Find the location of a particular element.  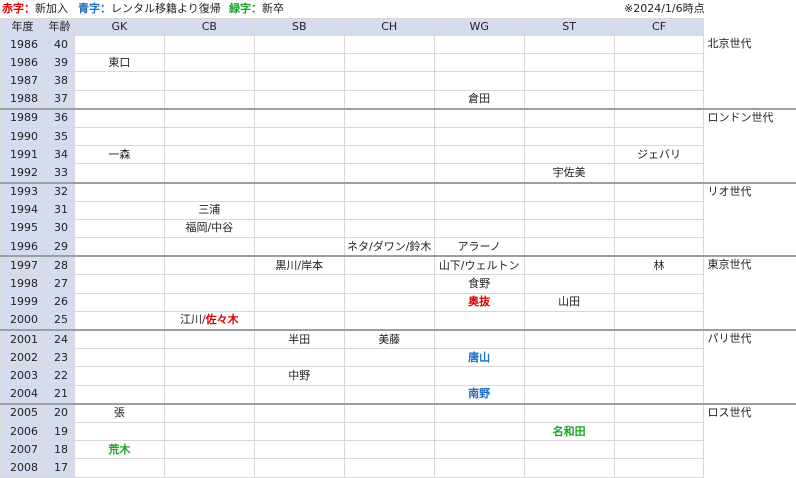

cell-year: 1987 is located at coordinates (23, 81).